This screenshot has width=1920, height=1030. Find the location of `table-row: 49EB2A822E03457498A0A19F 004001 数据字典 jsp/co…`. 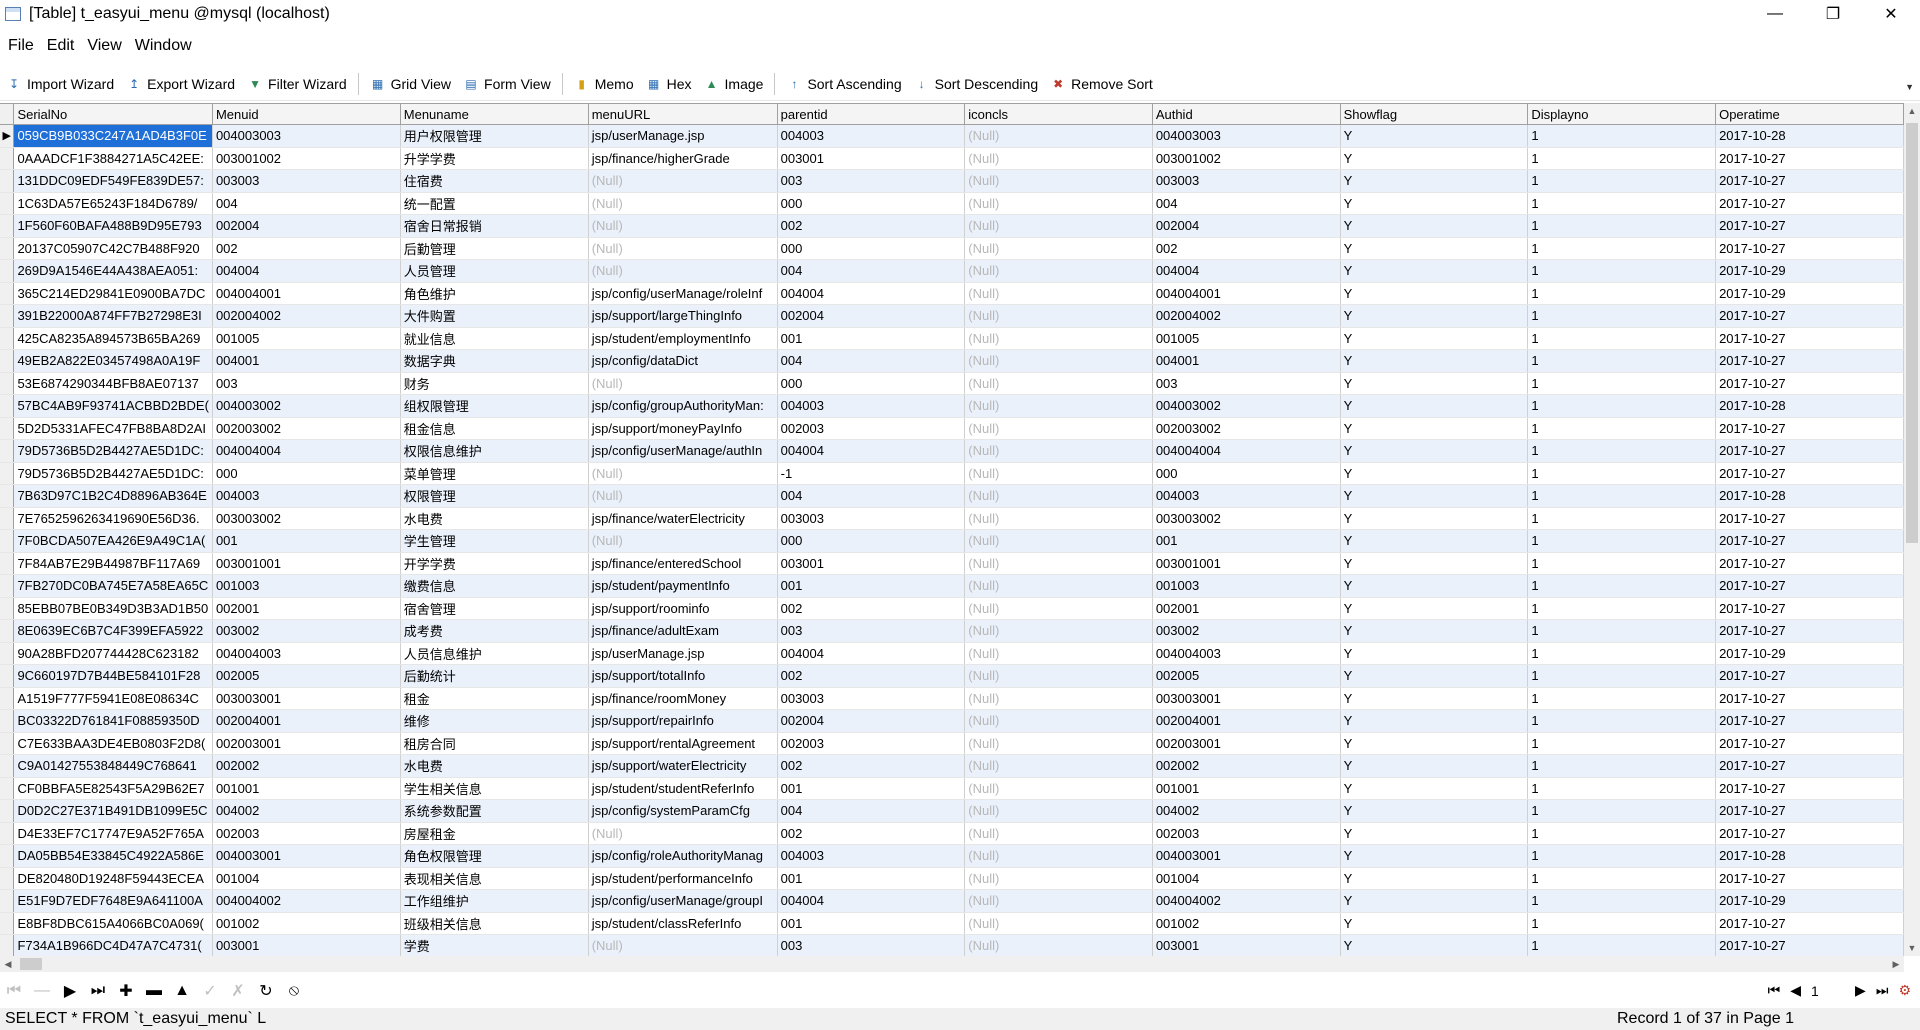

table-row: 49EB2A822E03457498A0A19F 004001 数据字典 jsp/co… is located at coordinates (952, 361).